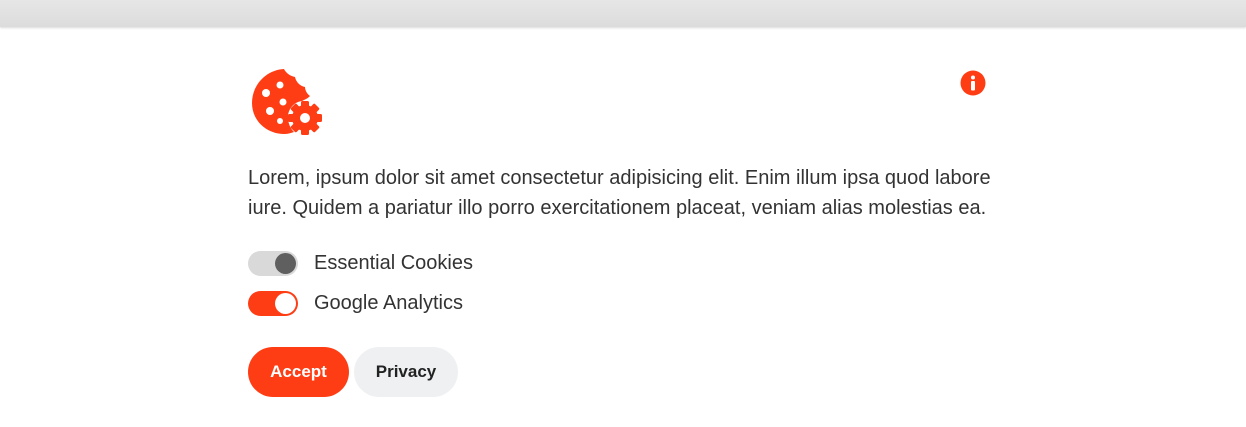 This screenshot has width=1246, height=427. Describe the element at coordinates (623, 13) in the screenshot. I see `browser-top-bar` at that location.